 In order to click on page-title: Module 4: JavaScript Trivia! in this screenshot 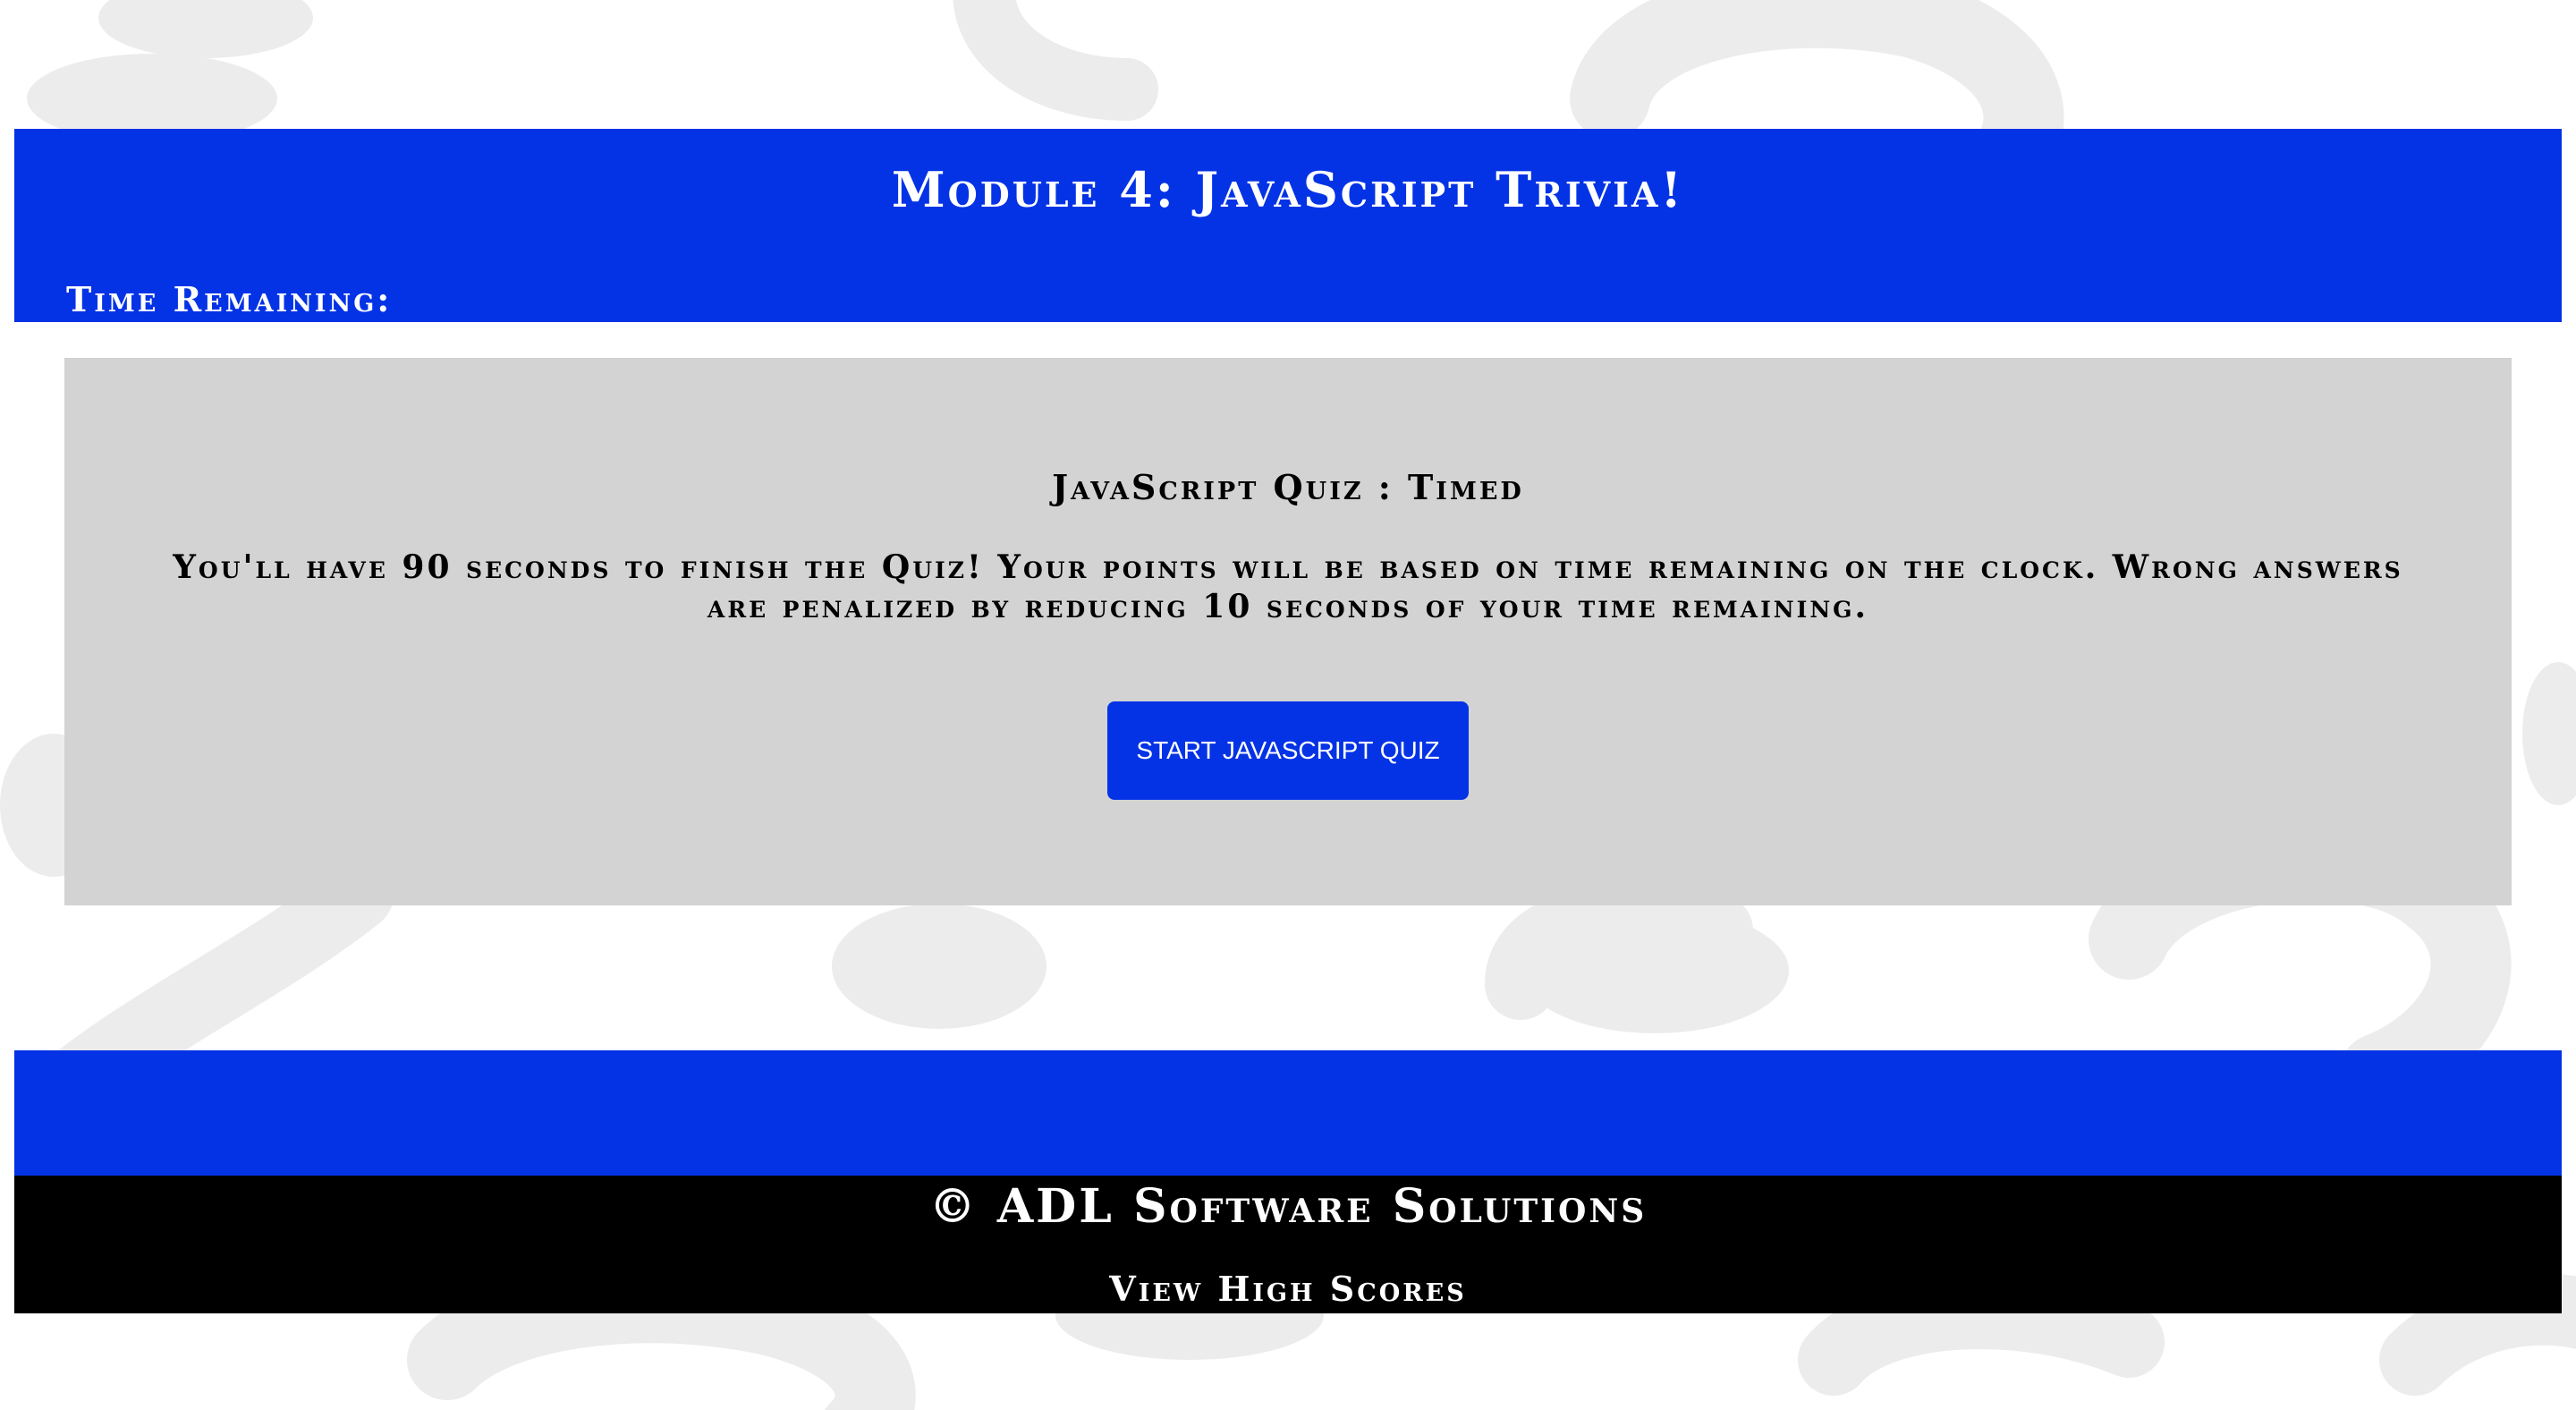, I will do `click(1288, 190)`.